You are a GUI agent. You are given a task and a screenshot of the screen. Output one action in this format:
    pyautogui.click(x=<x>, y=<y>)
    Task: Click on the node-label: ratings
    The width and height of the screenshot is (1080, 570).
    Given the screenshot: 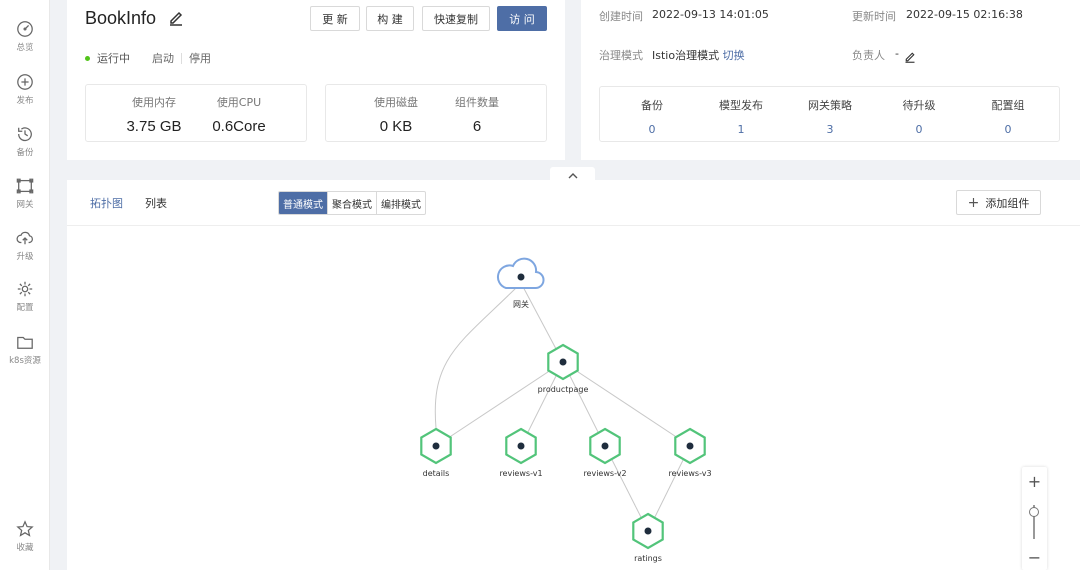 What is the action you would take?
    pyautogui.click(x=648, y=558)
    